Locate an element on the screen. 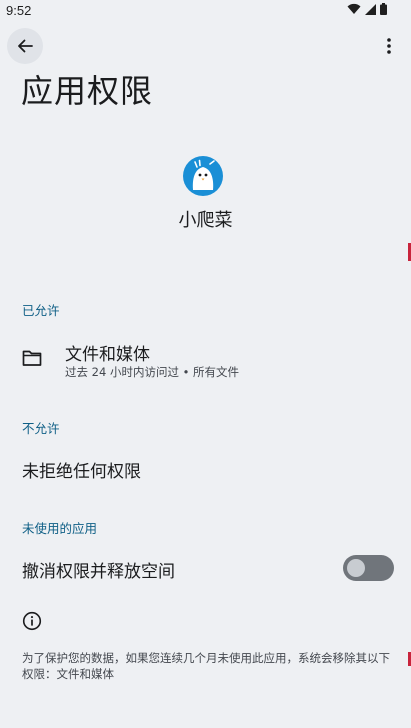  revoke-permissions-toggle is located at coordinates (368, 568).